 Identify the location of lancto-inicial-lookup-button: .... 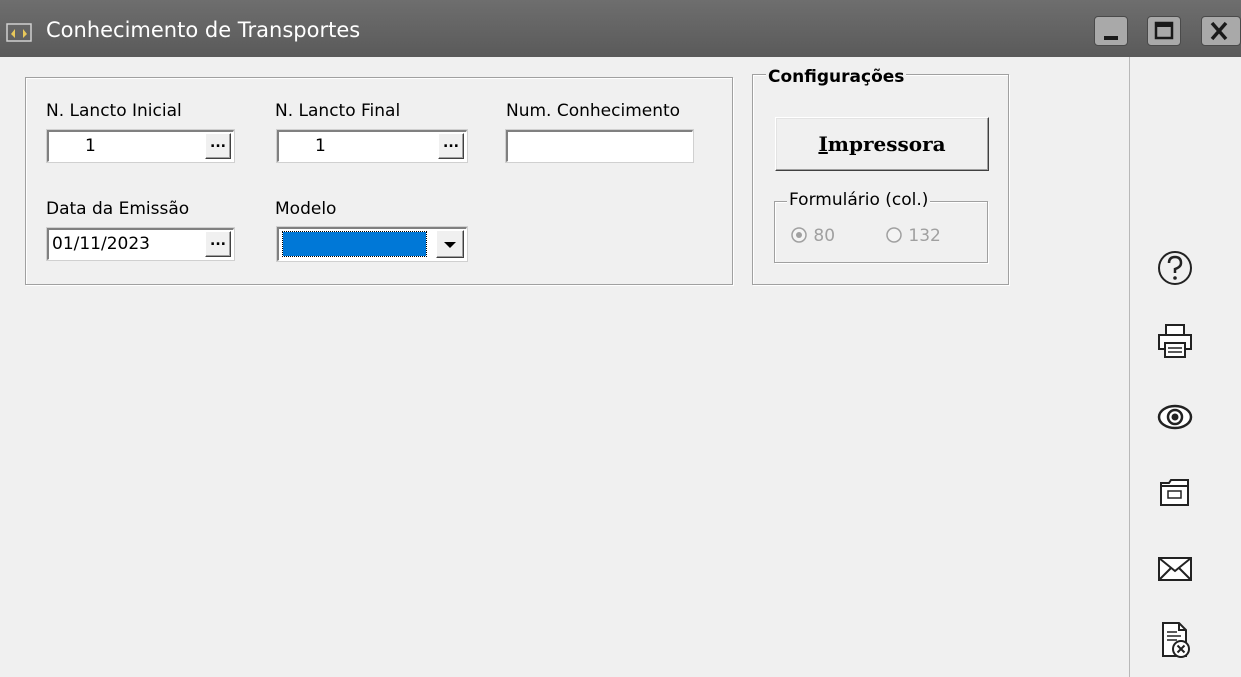
(218, 146).